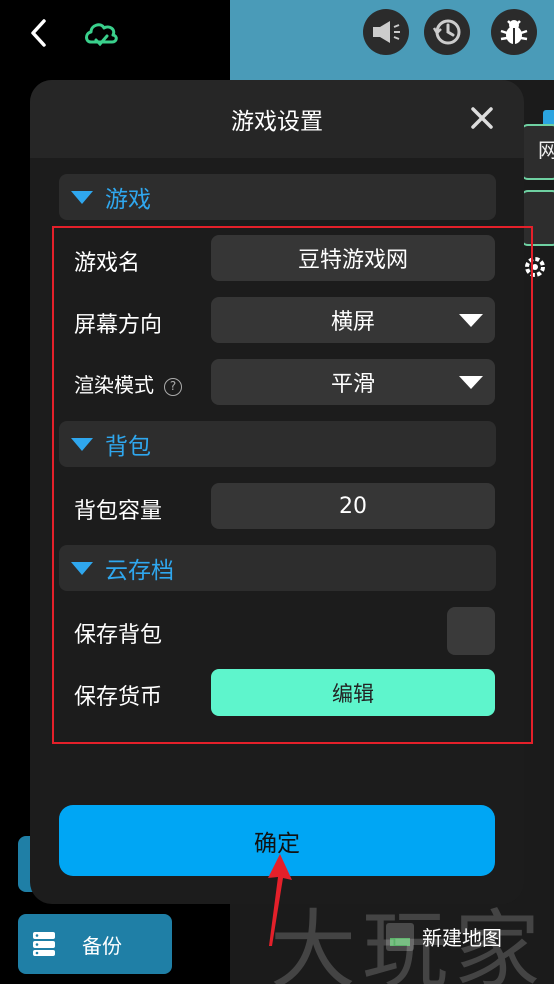 The image size is (554, 984). I want to click on new-map-button: 新建地图, so click(444, 936).